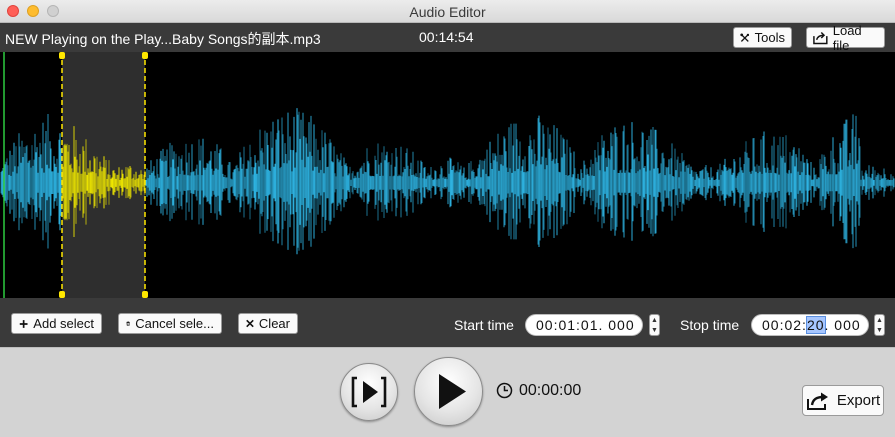 This screenshot has width=895, height=437. I want to click on close-x-icon, so click(250, 323).